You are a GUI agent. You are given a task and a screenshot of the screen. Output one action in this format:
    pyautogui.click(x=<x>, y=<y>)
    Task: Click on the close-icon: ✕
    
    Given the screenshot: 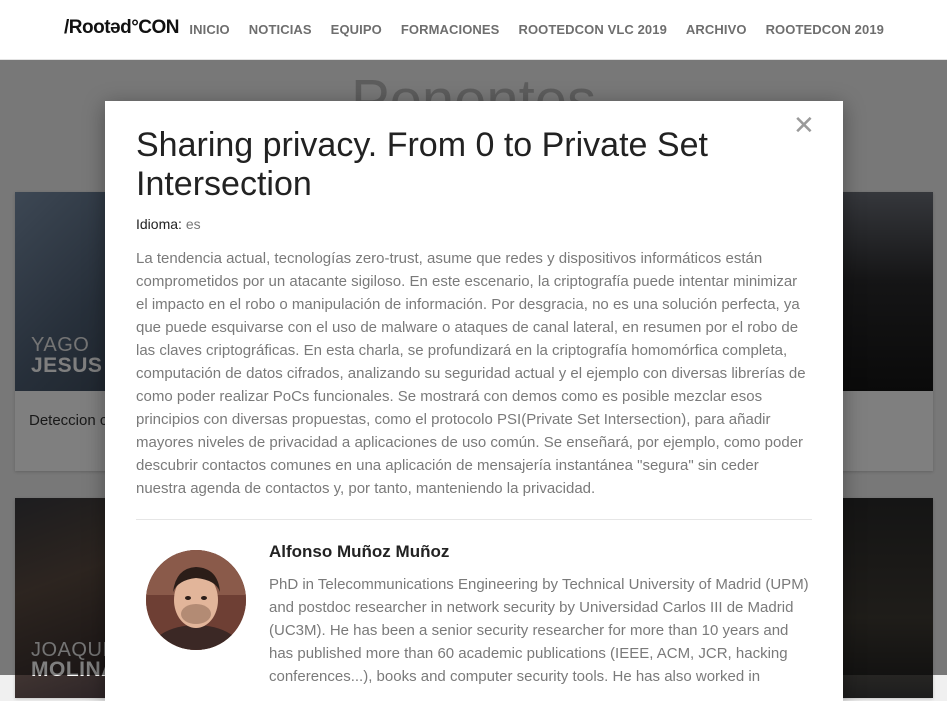 What is the action you would take?
    pyautogui.click(x=804, y=125)
    